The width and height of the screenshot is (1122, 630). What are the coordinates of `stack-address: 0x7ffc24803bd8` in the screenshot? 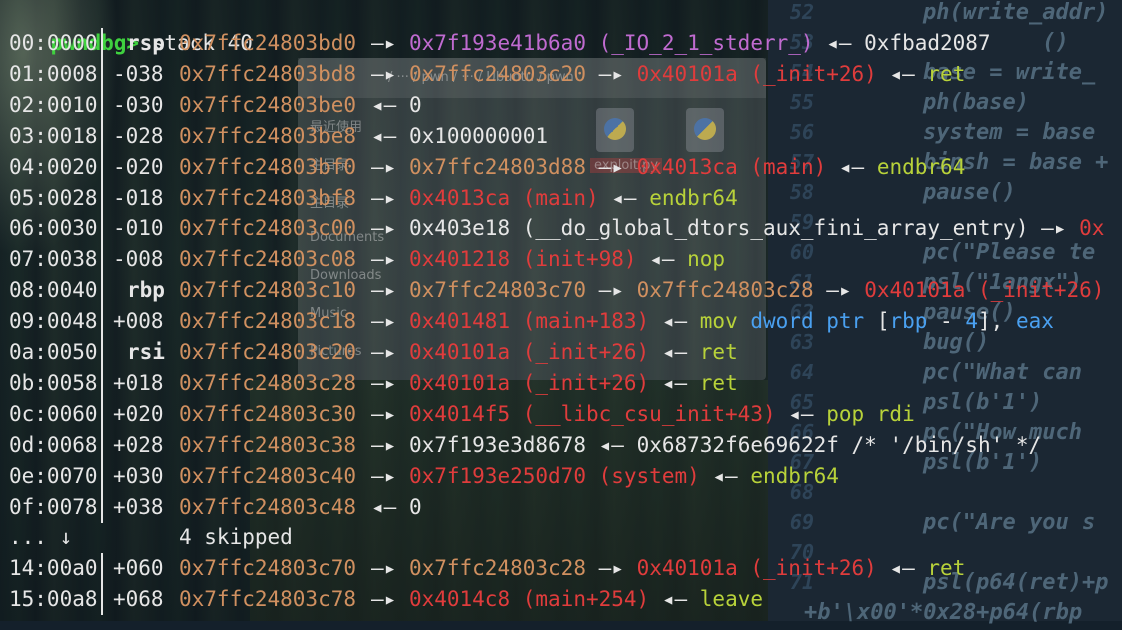 It's located at (268, 73).